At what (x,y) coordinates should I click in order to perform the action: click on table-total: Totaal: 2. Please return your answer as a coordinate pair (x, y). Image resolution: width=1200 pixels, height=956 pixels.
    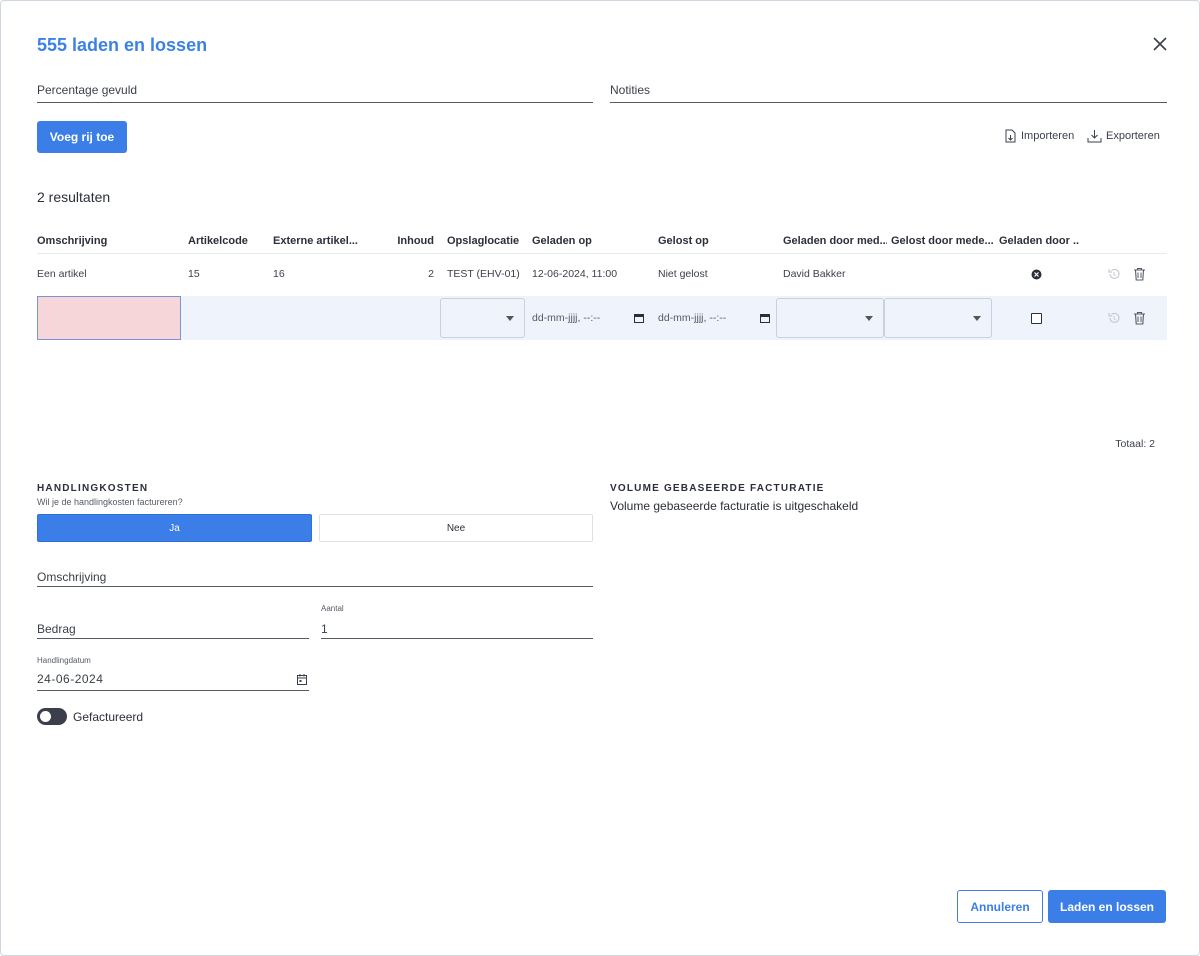
    Looking at the image, I should click on (1135, 444).